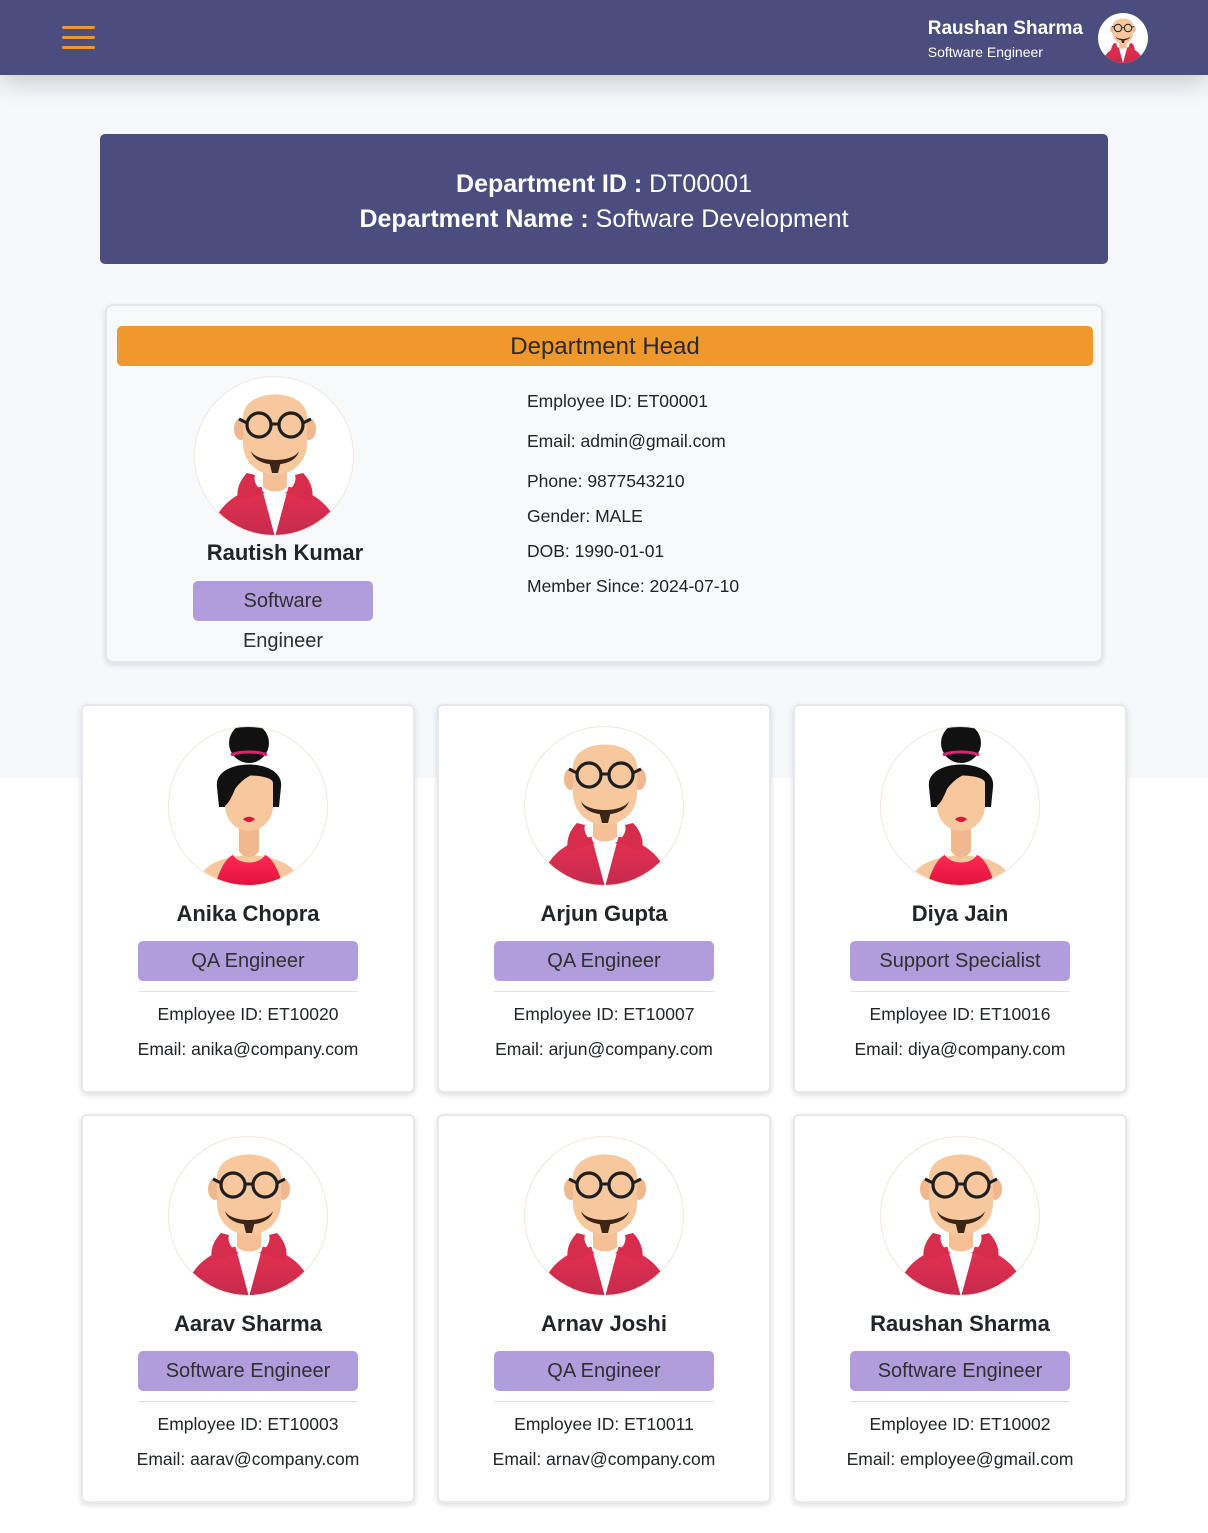 The image size is (1208, 1533). Describe the element at coordinates (596, 551) in the screenshot. I see `head-dob: DOB: 1990-01-01` at that location.